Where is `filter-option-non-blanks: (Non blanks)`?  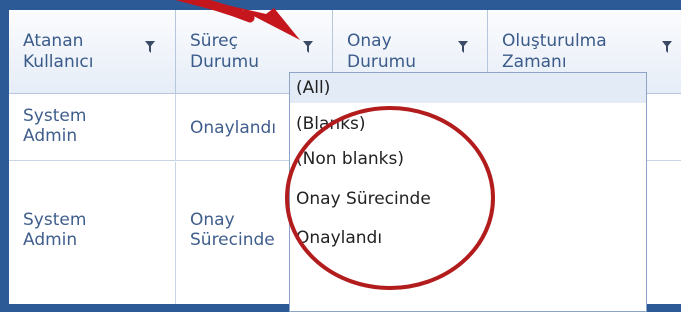 filter-option-non-blanks: (Non blanks) is located at coordinates (468, 159).